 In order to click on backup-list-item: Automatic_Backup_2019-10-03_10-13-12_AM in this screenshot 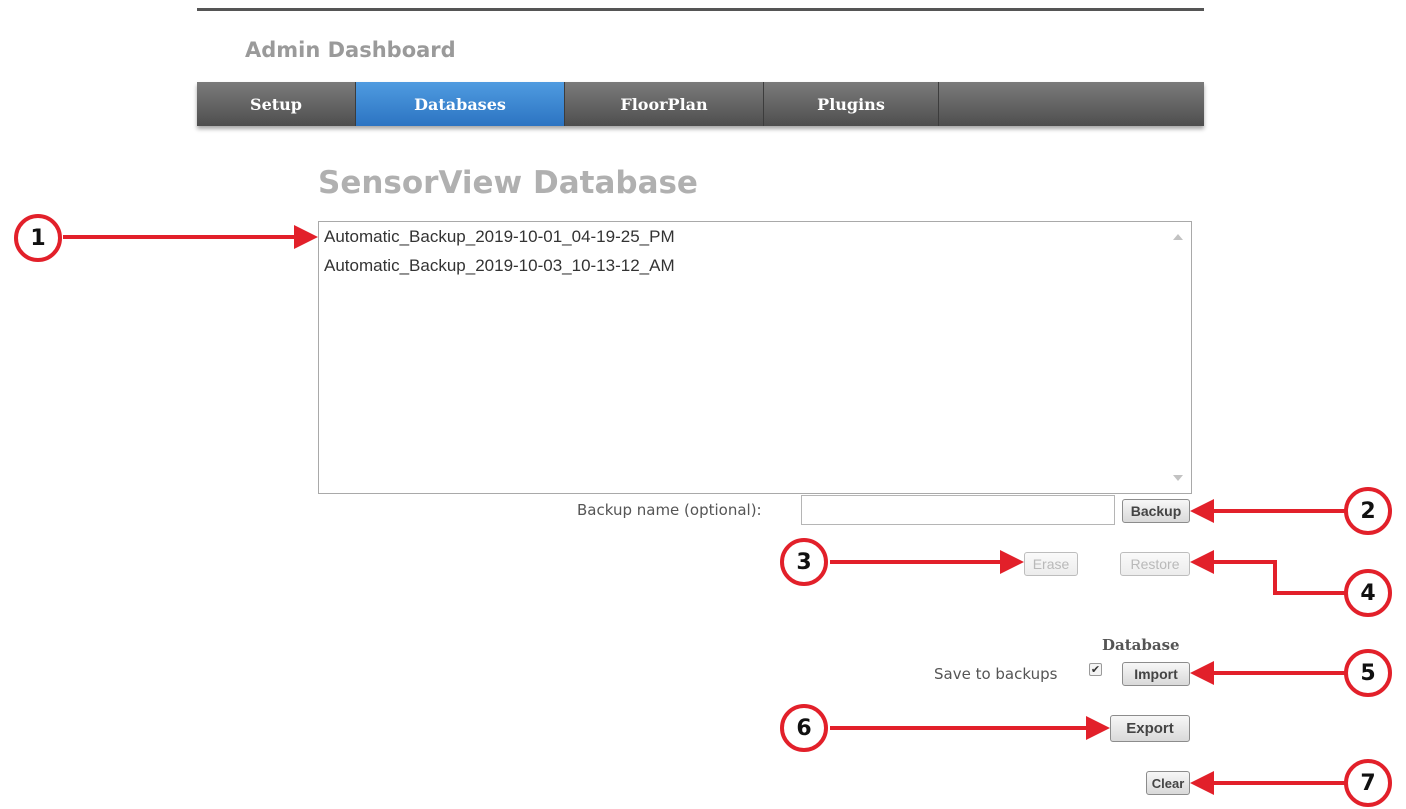, I will do `click(499, 266)`.